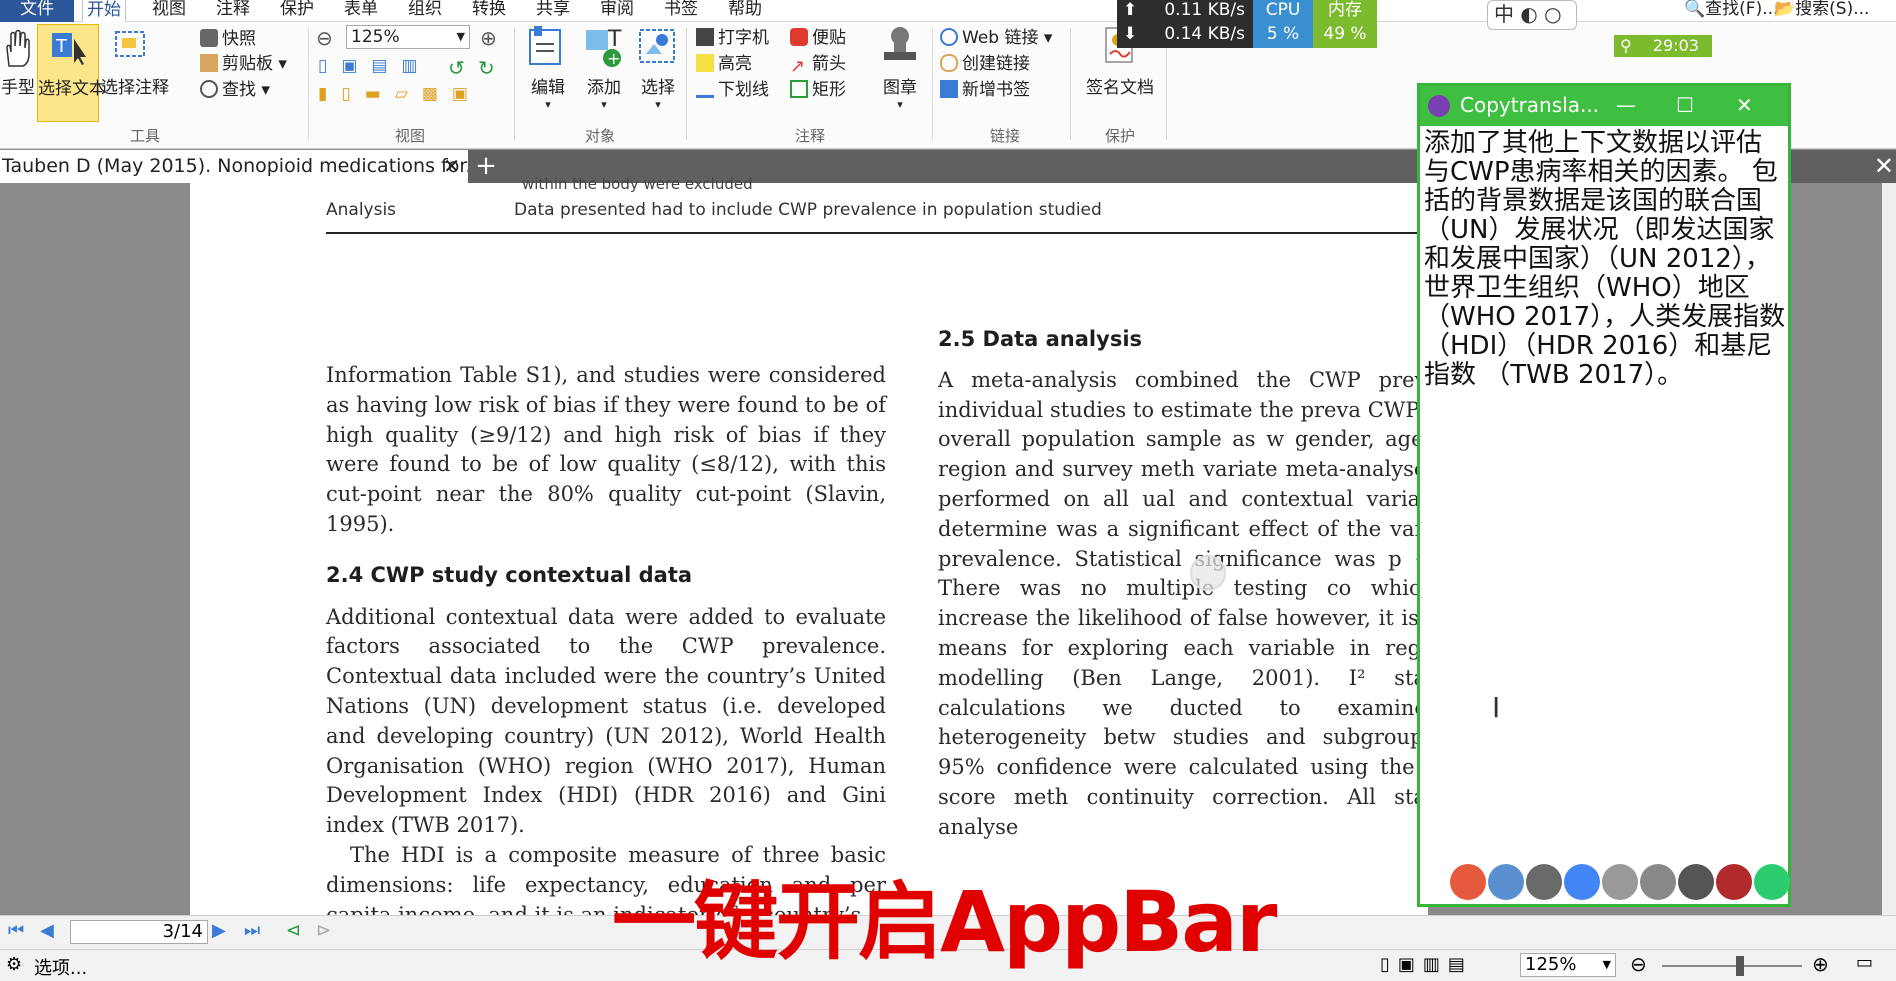 This screenshot has width=1896, height=981. What do you see at coordinates (488, 38) in the screenshot?
I see `zoom-in-icon: ⊕` at bounding box center [488, 38].